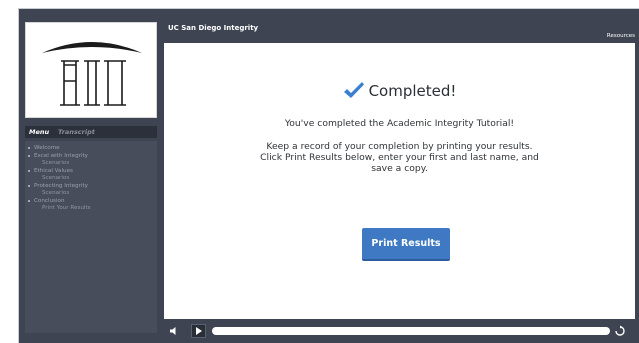 The image size is (639, 343). I want to click on sidebar-item-ethical-values: Ethical Values Scenarios, so click(91, 175).